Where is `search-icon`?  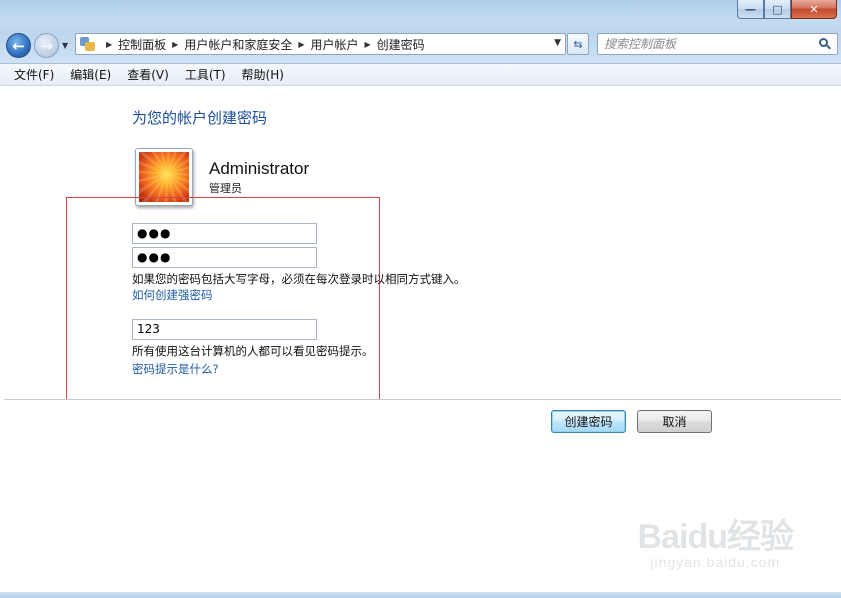 search-icon is located at coordinates (825, 44).